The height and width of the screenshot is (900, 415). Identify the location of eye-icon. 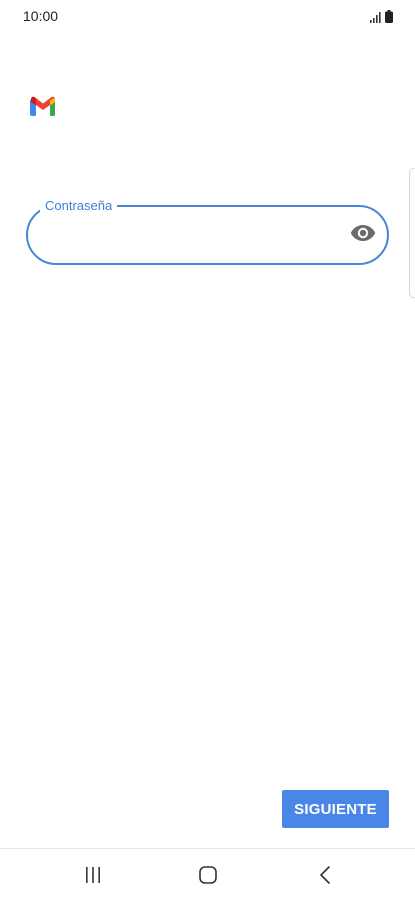
(363, 235).